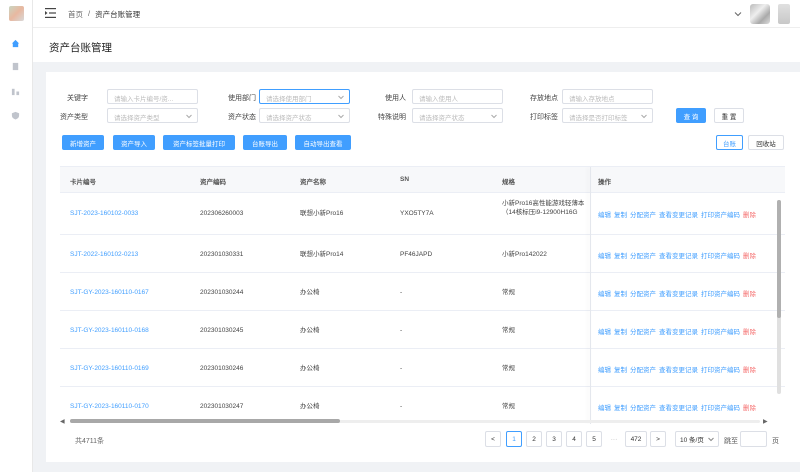  Describe the element at coordinates (152, 115) in the screenshot. I see `asset-type-select: 请选择资产类型` at that location.